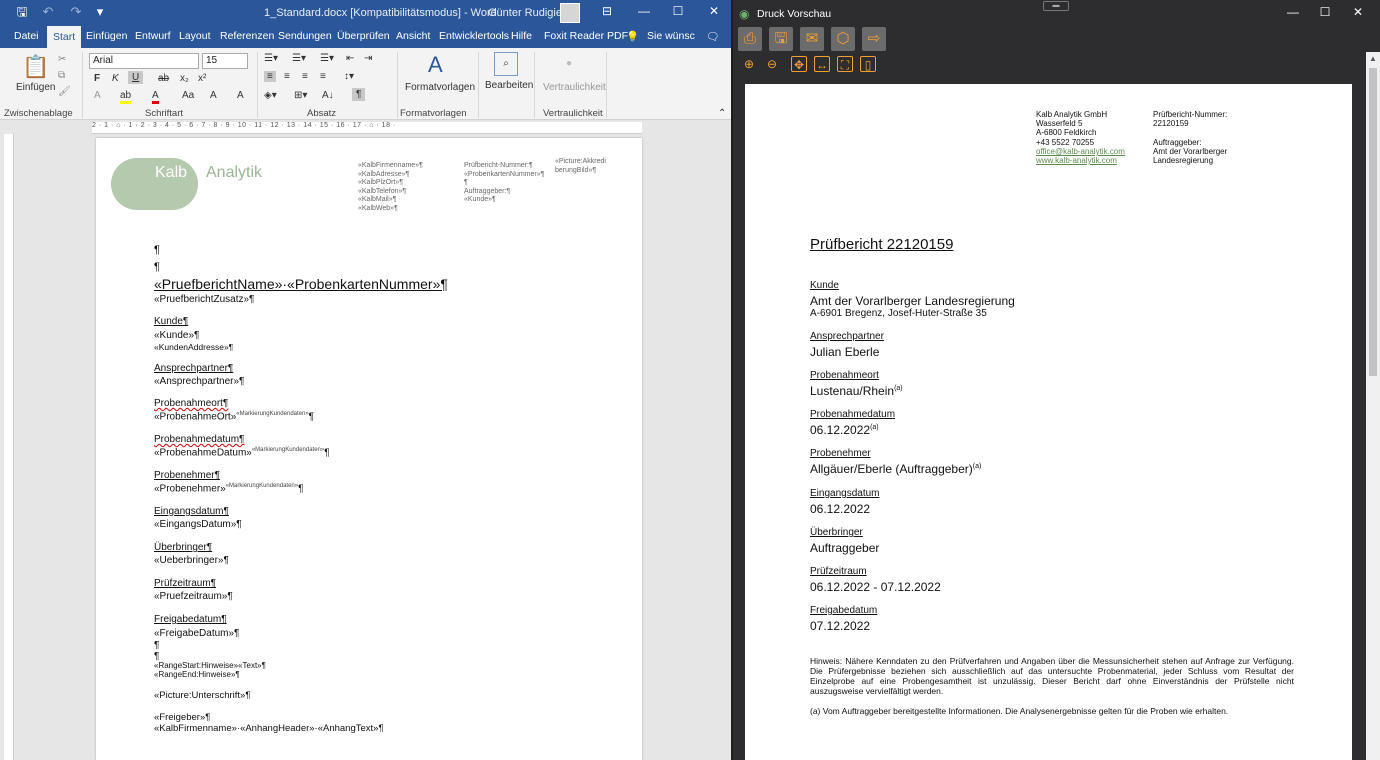  I want to click on label-freigabedatum: Freigabedatum, so click(844, 610).